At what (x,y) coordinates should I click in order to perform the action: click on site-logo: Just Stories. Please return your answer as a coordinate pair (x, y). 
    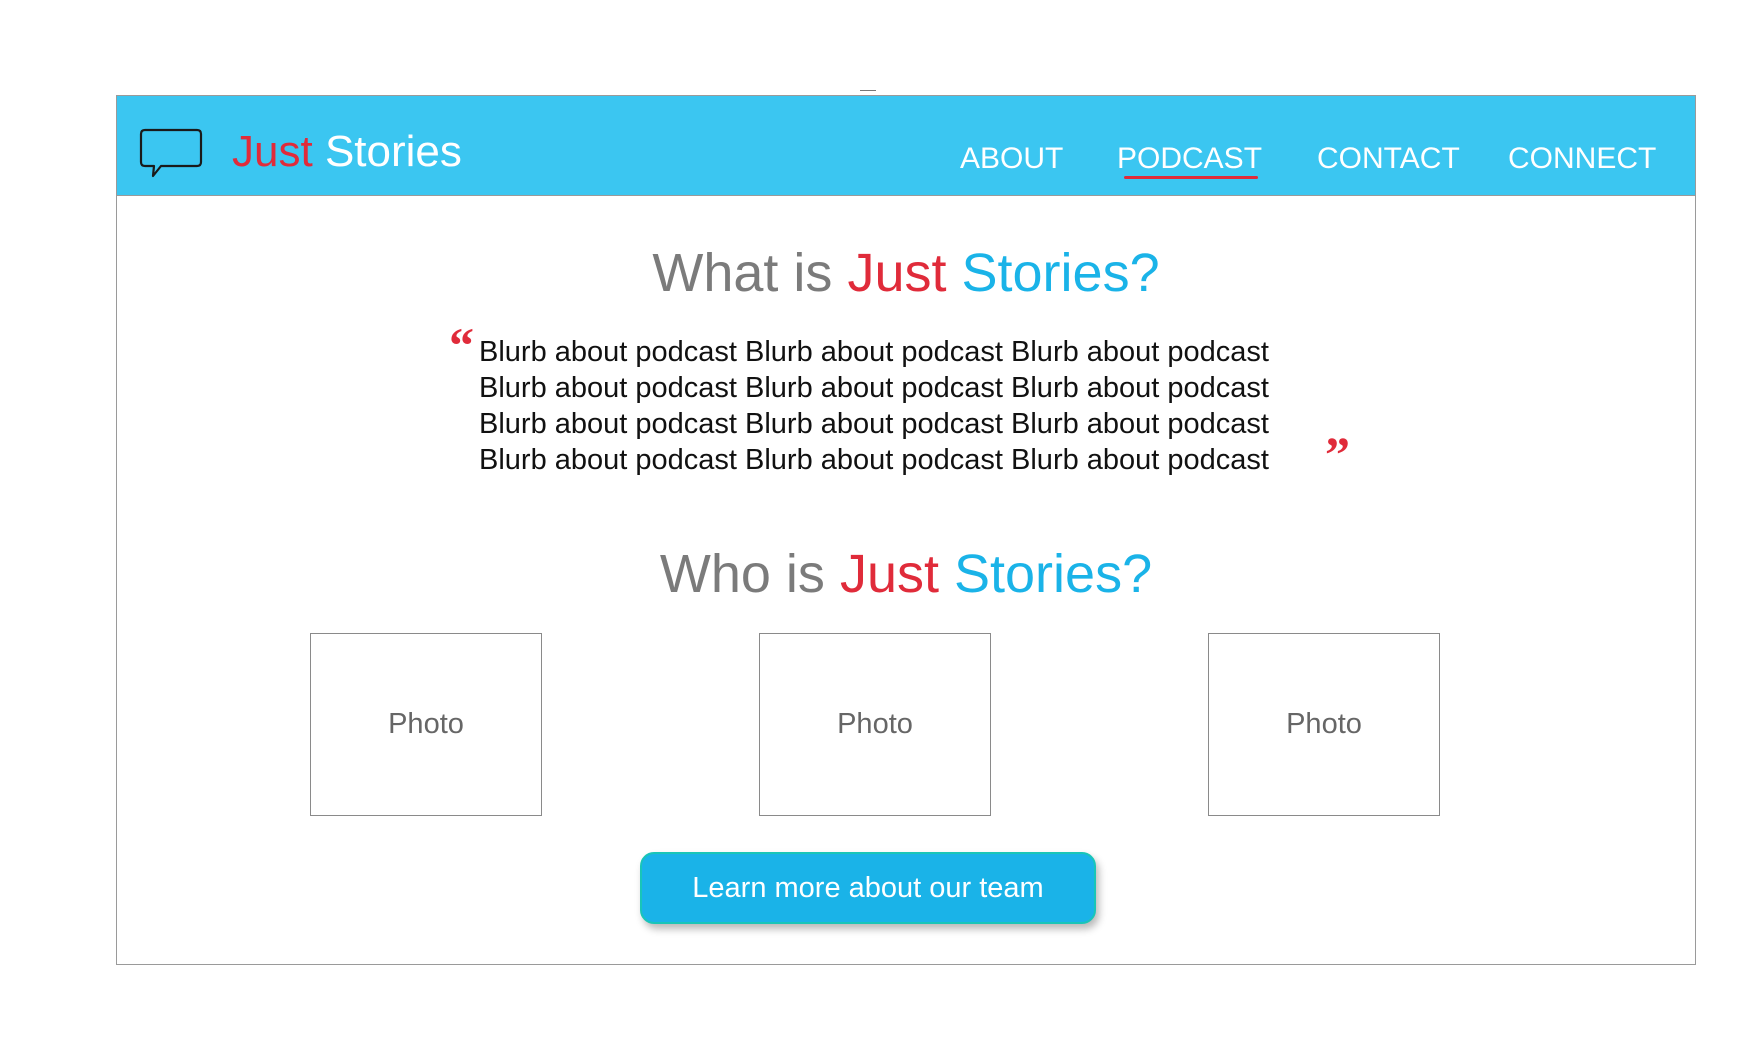
    Looking at the image, I should click on (347, 152).